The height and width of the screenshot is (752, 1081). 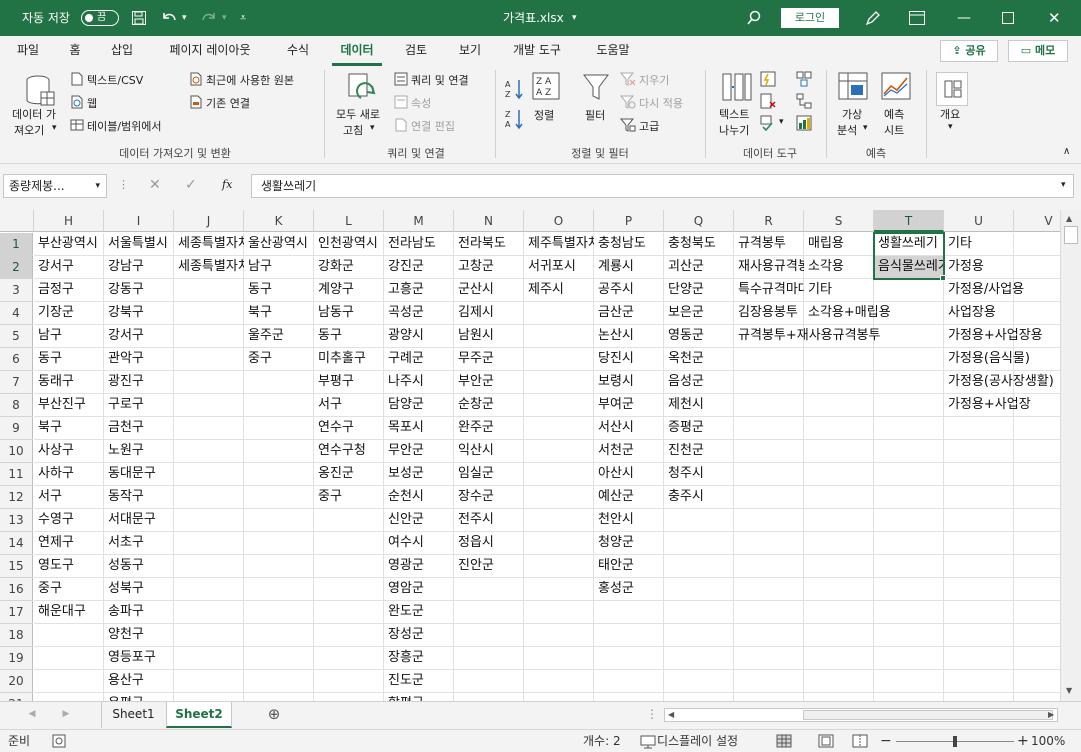 I want to click on zoom-slider-thumb, so click(x=955, y=741).